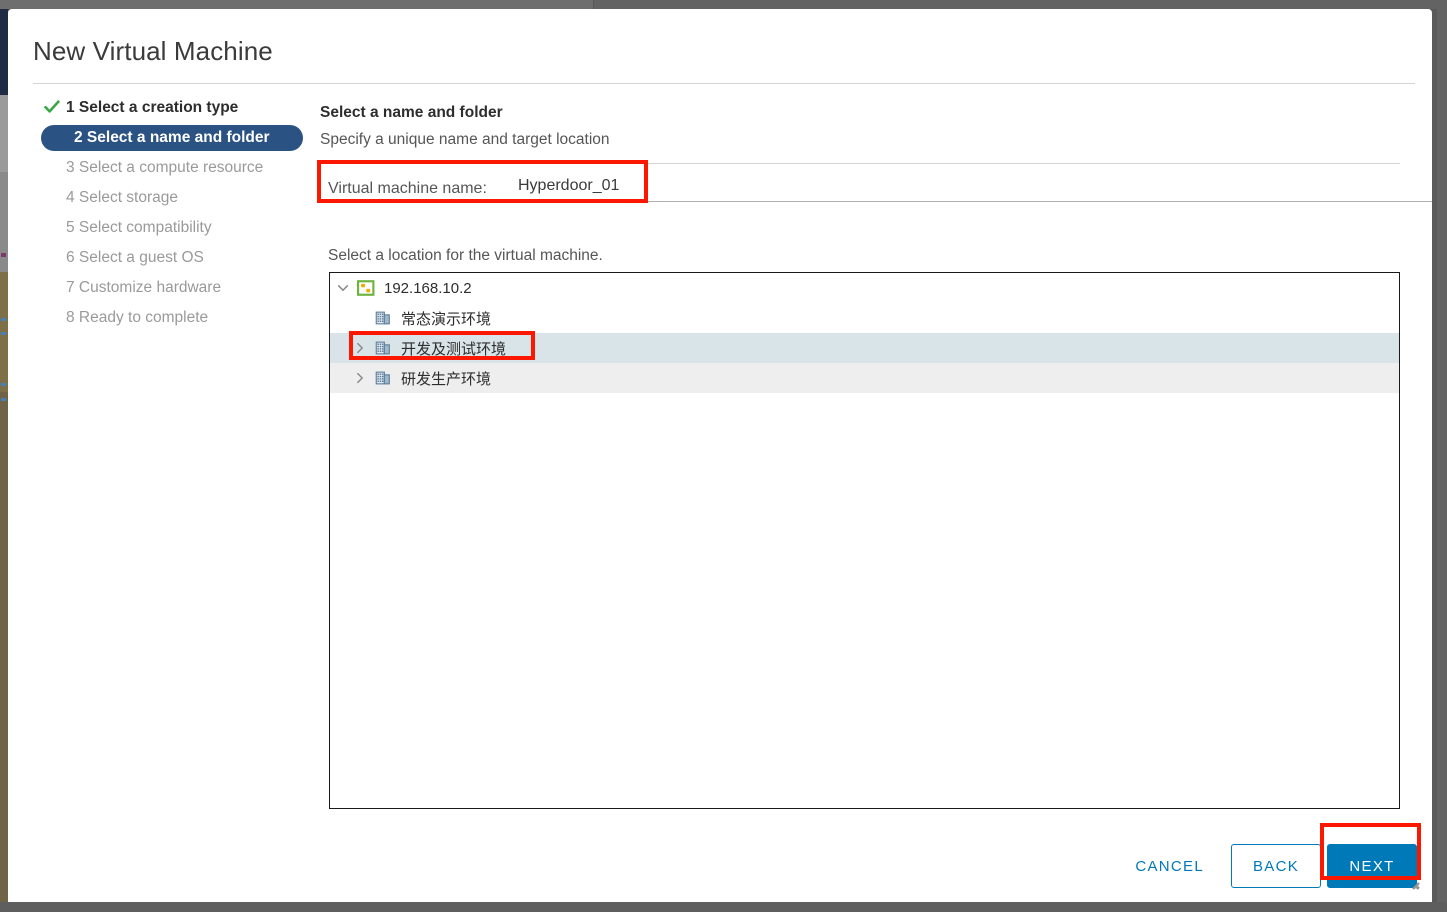  I want to click on dialog-title: New Virtual Machine, so click(153, 51).